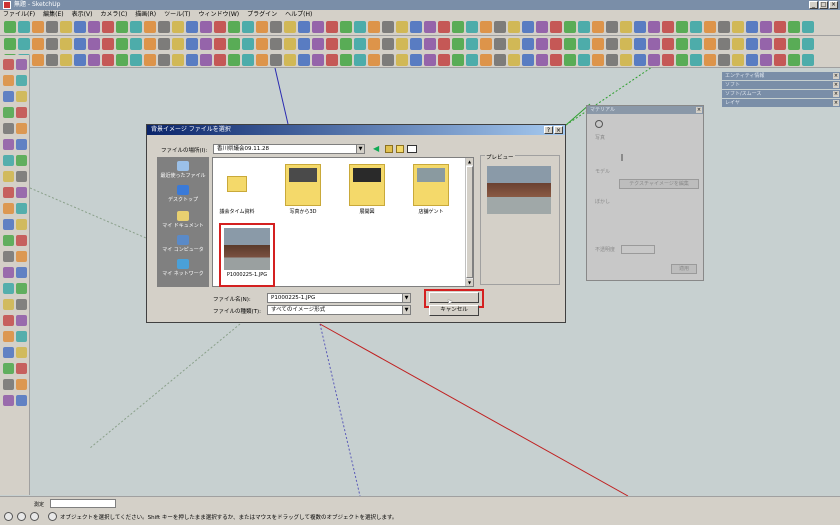  What do you see at coordinates (412, 149) in the screenshot?
I see `view-menu-icon` at bounding box center [412, 149].